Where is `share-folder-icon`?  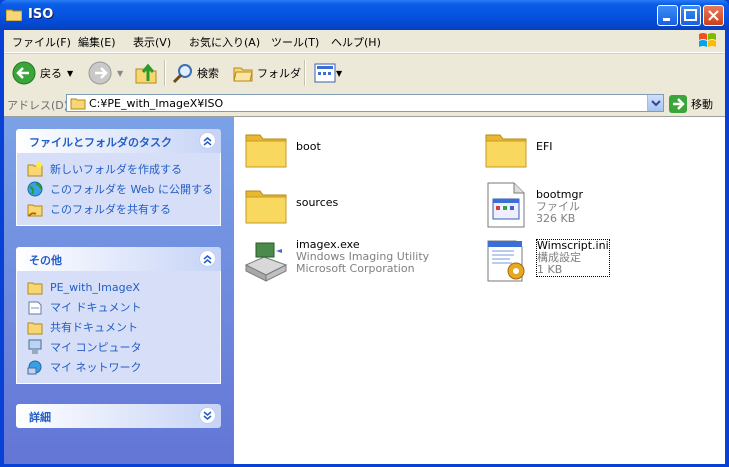 share-folder-icon is located at coordinates (35, 210).